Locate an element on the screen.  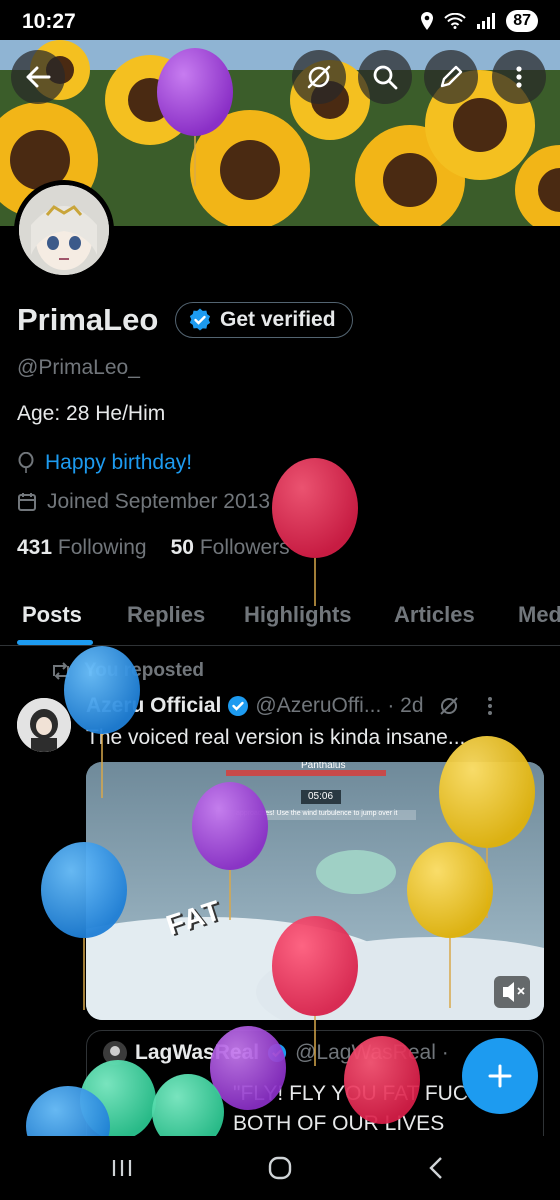
recent-apps-button is located at coordinates (122, 1168).